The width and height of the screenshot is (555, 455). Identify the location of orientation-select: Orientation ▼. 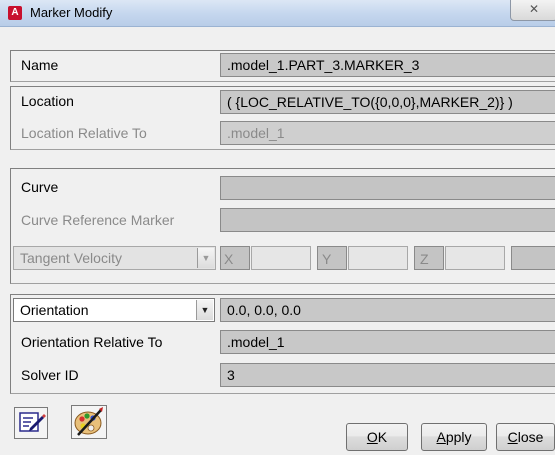
(114, 310).